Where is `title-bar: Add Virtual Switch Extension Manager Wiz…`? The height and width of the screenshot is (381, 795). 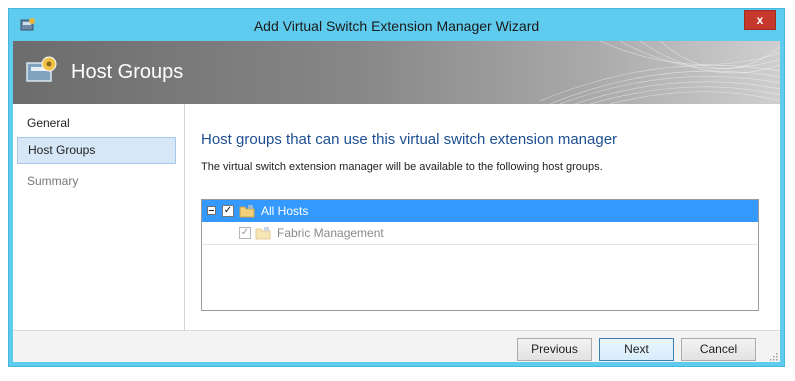 title-bar: Add Virtual Switch Extension Manager Wiz… is located at coordinates (396, 25).